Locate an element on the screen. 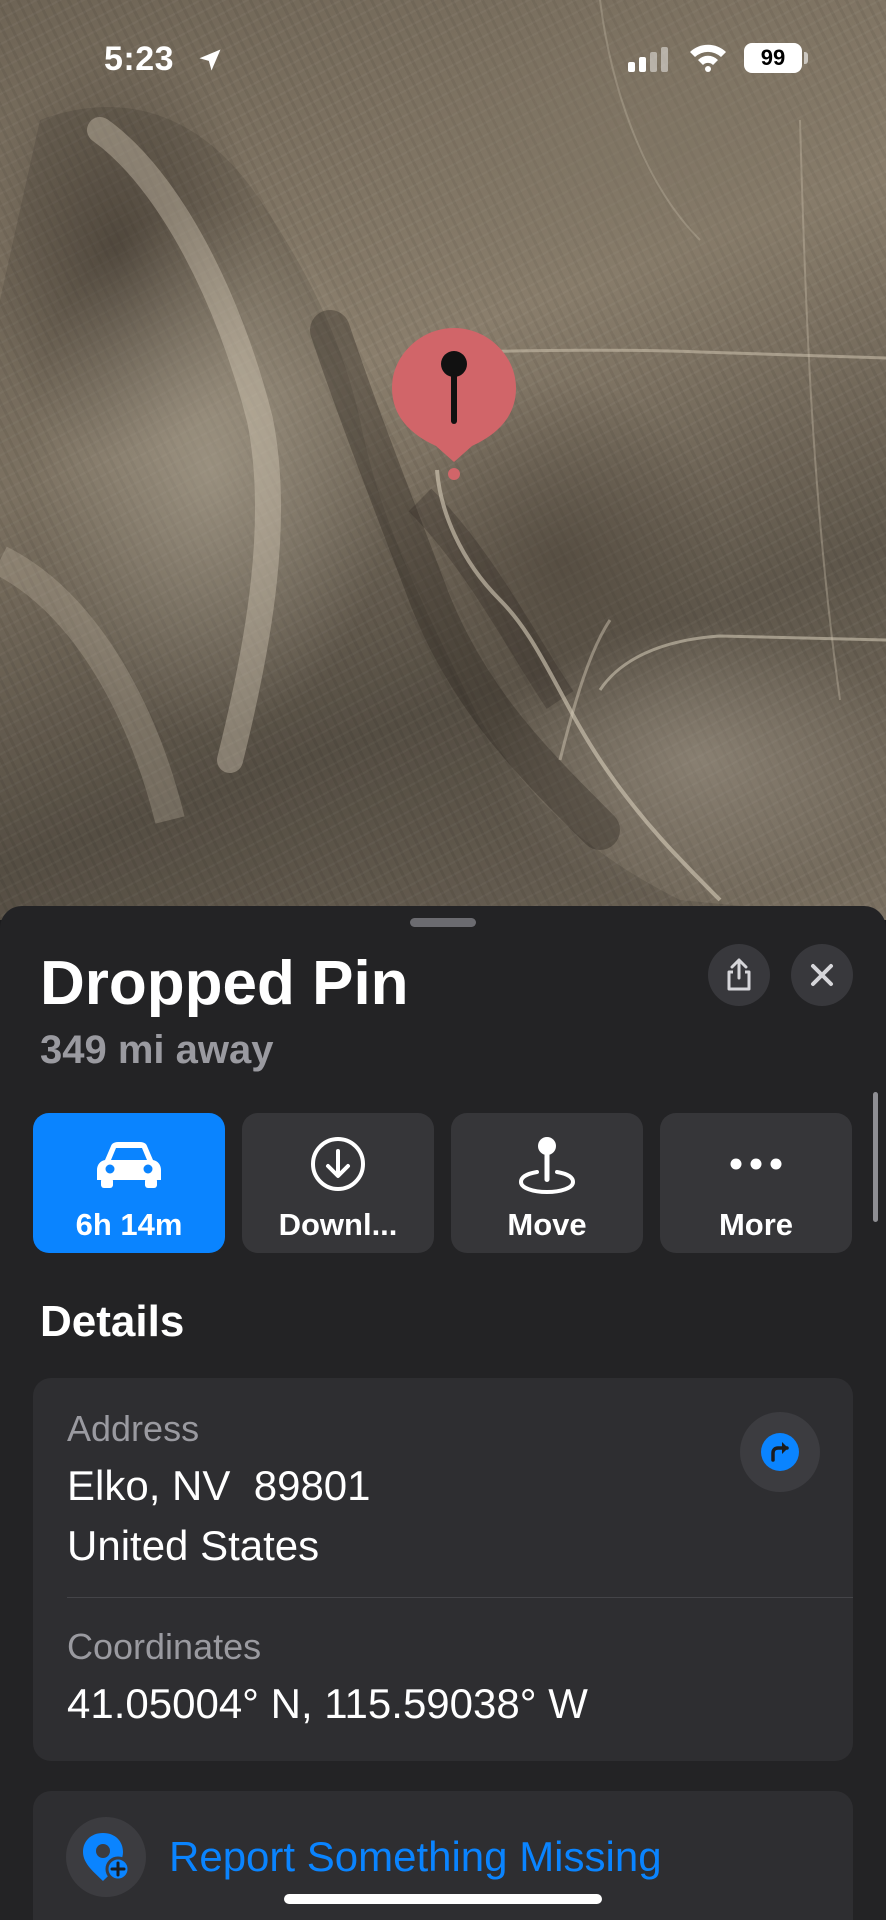 Image resolution: width=886 pixels, height=1920 pixels. dropped-pin-marker is located at coordinates (454, 406).